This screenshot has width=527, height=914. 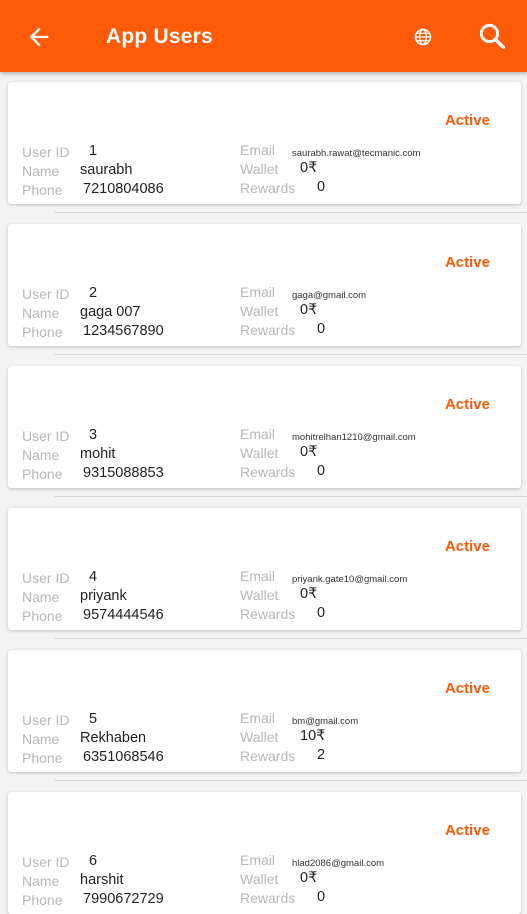 What do you see at coordinates (321, 755) in the screenshot?
I see `rewards-value: 2` at bounding box center [321, 755].